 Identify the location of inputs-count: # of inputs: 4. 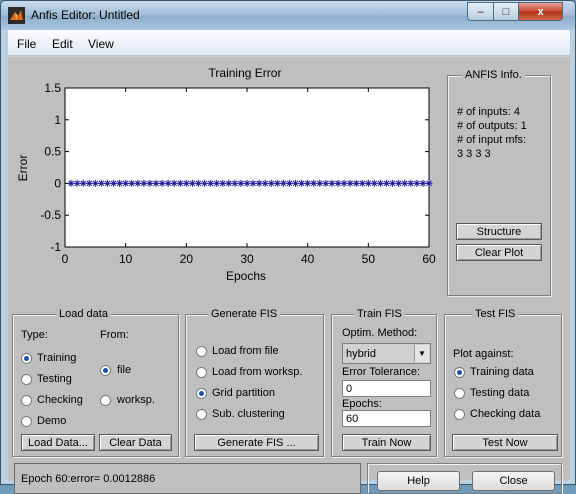
(488, 112).